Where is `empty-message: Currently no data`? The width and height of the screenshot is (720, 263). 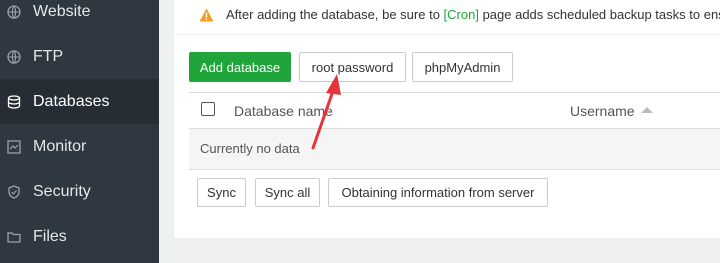 empty-message: Currently no data is located at coordinates (250, 148).